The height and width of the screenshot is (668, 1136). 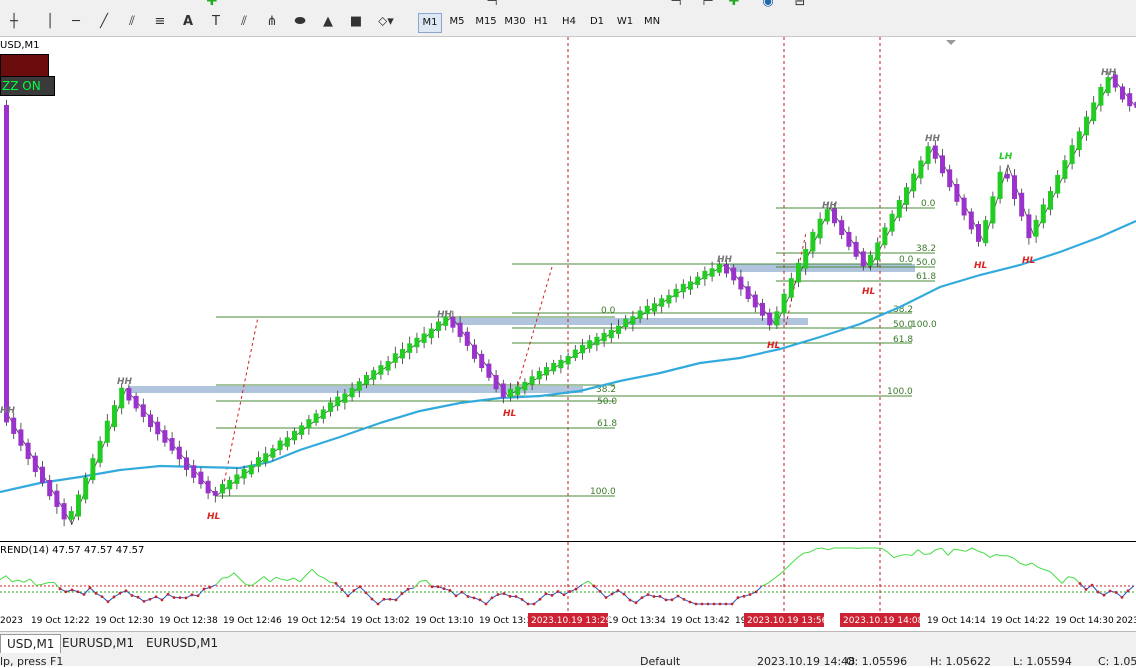 I want to click on tf-m30: M30, so click(x=515, y=22).